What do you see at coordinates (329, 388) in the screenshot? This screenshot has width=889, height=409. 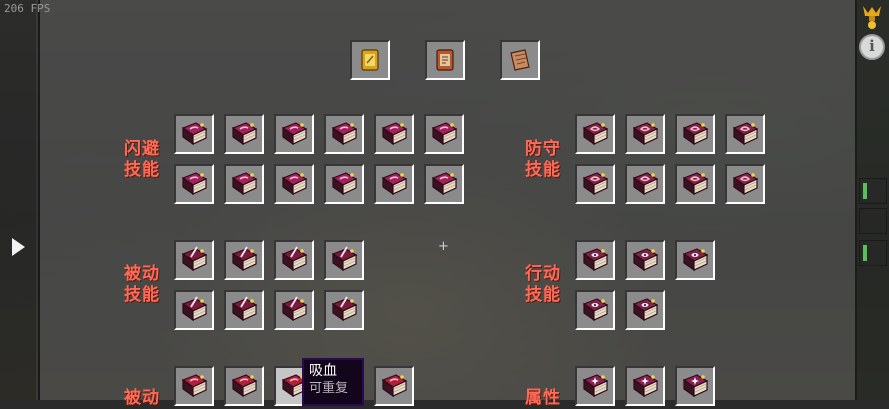 I see `tooltip-description: 可重复` at bounding box center [329, 388].